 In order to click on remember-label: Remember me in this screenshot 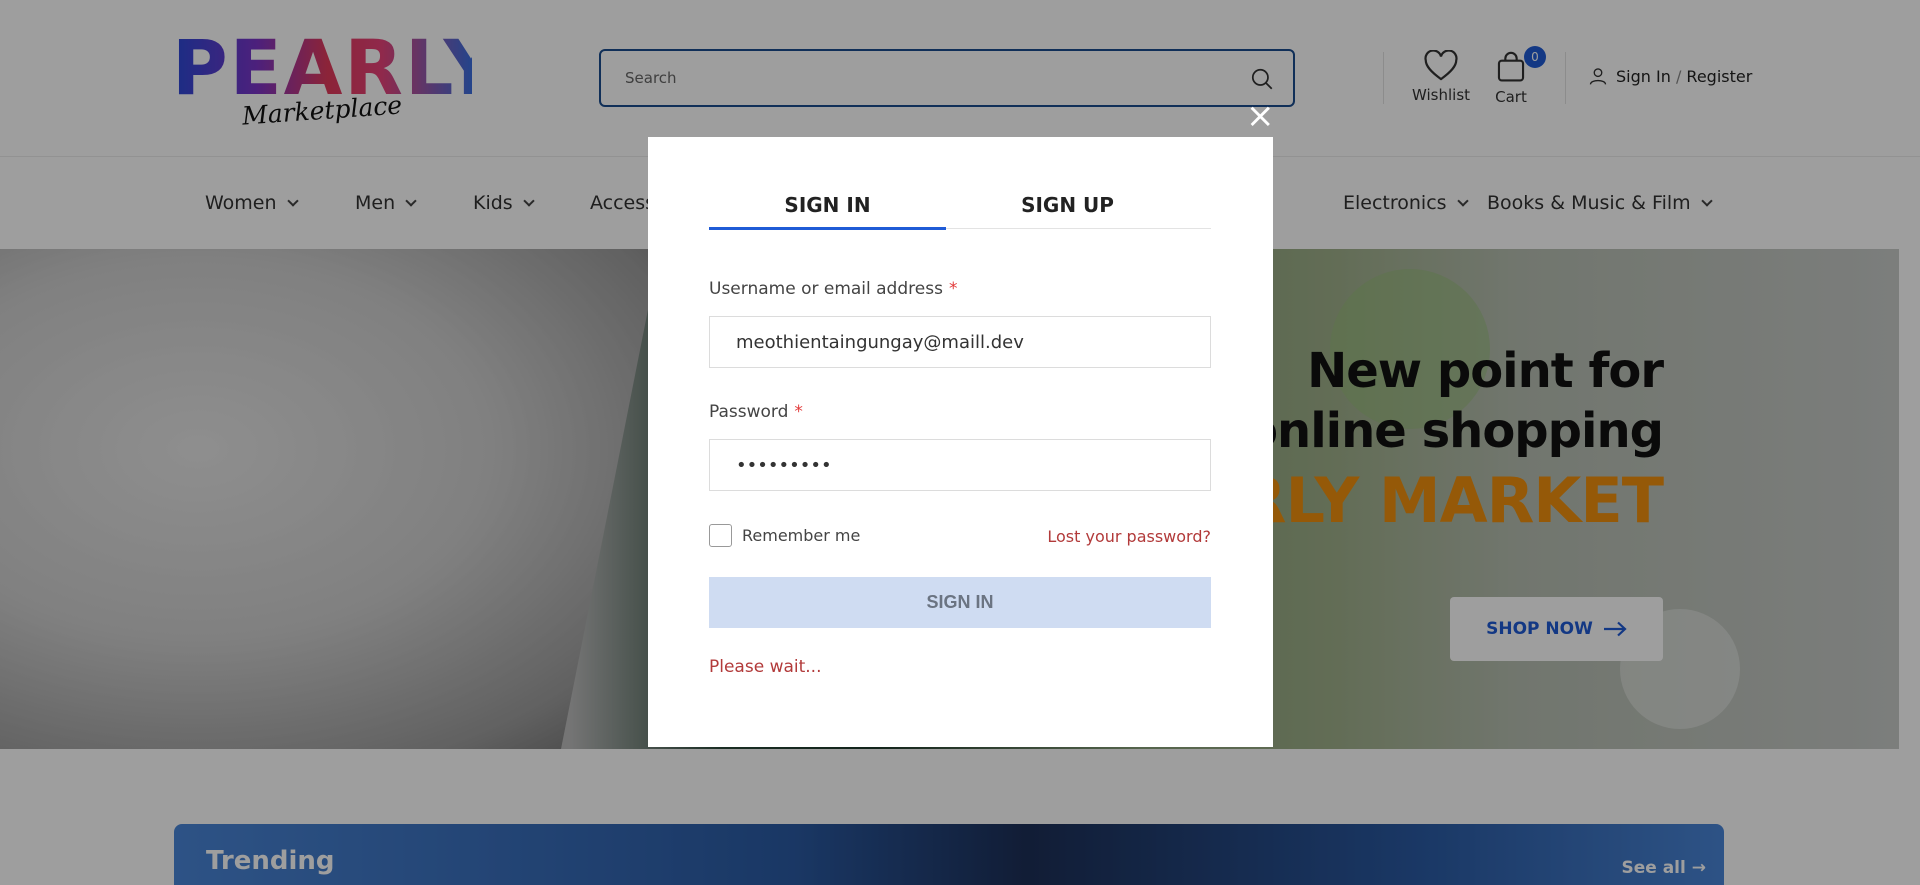, I will do `click(801, 535)`.